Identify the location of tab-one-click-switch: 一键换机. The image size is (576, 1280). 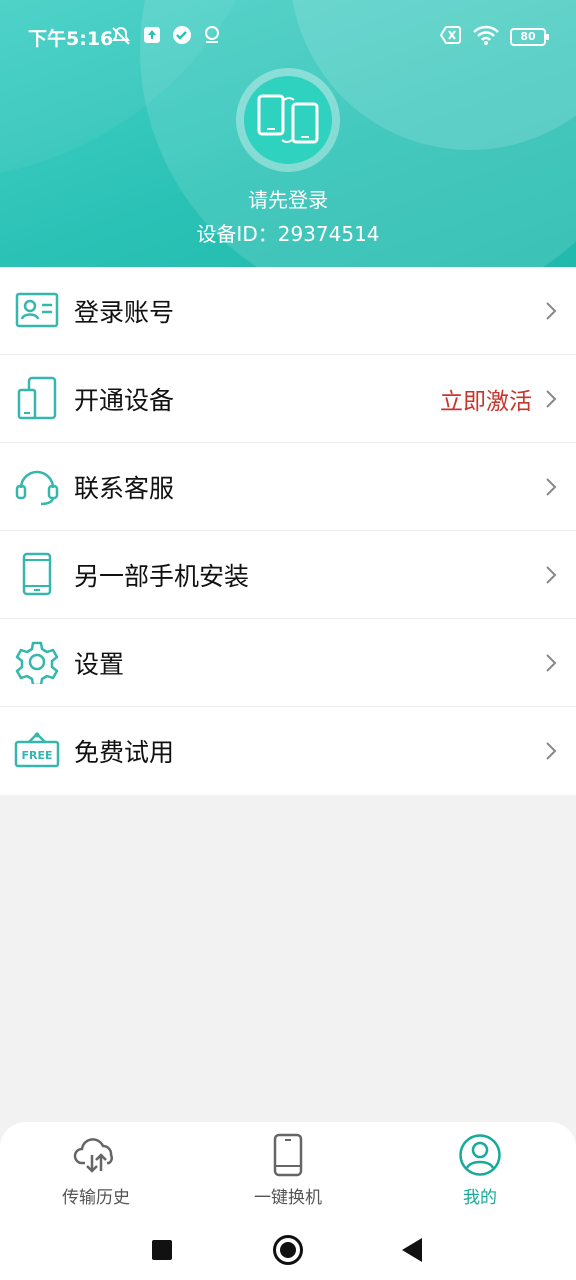
(288, 1175).